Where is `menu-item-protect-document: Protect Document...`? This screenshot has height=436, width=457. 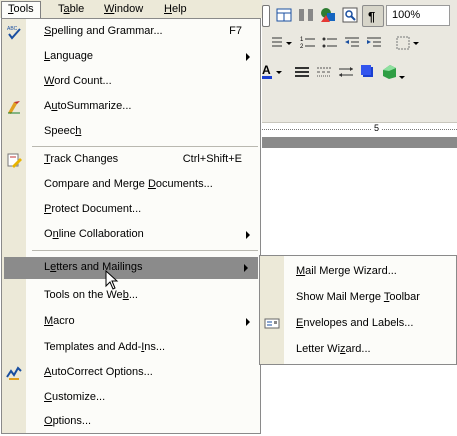 menu-item-protect-document: Protect Document... is located at coordinates (131, 210).